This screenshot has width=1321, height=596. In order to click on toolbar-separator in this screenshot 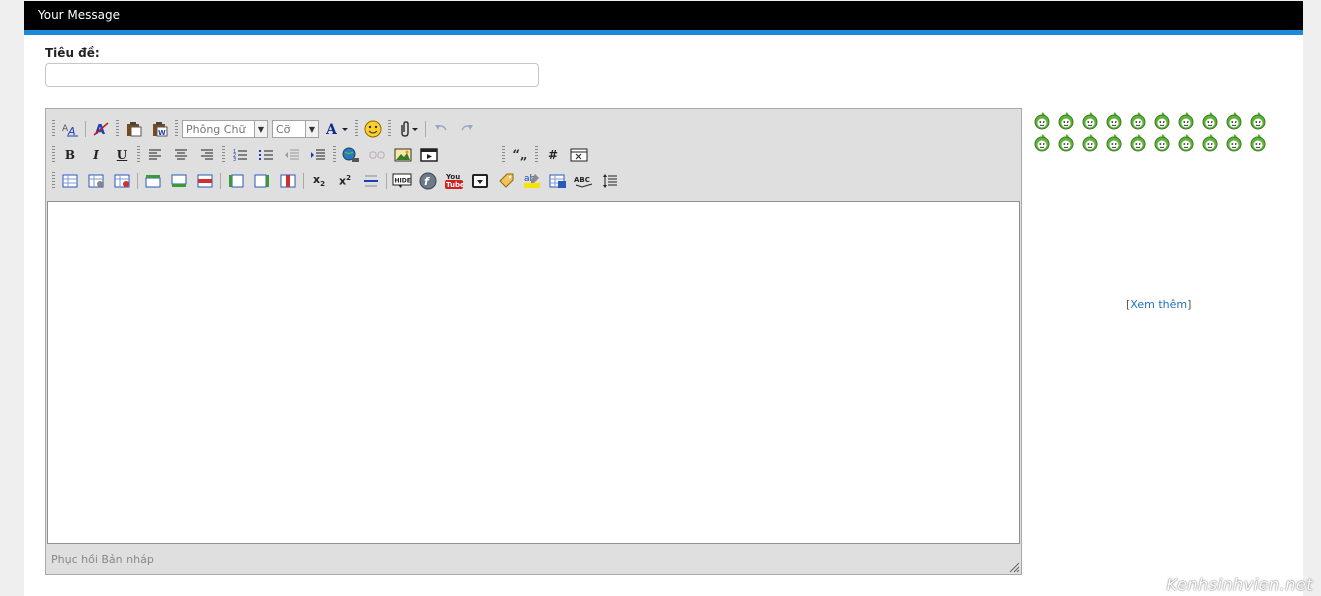, I will do `click(303, 181)`.